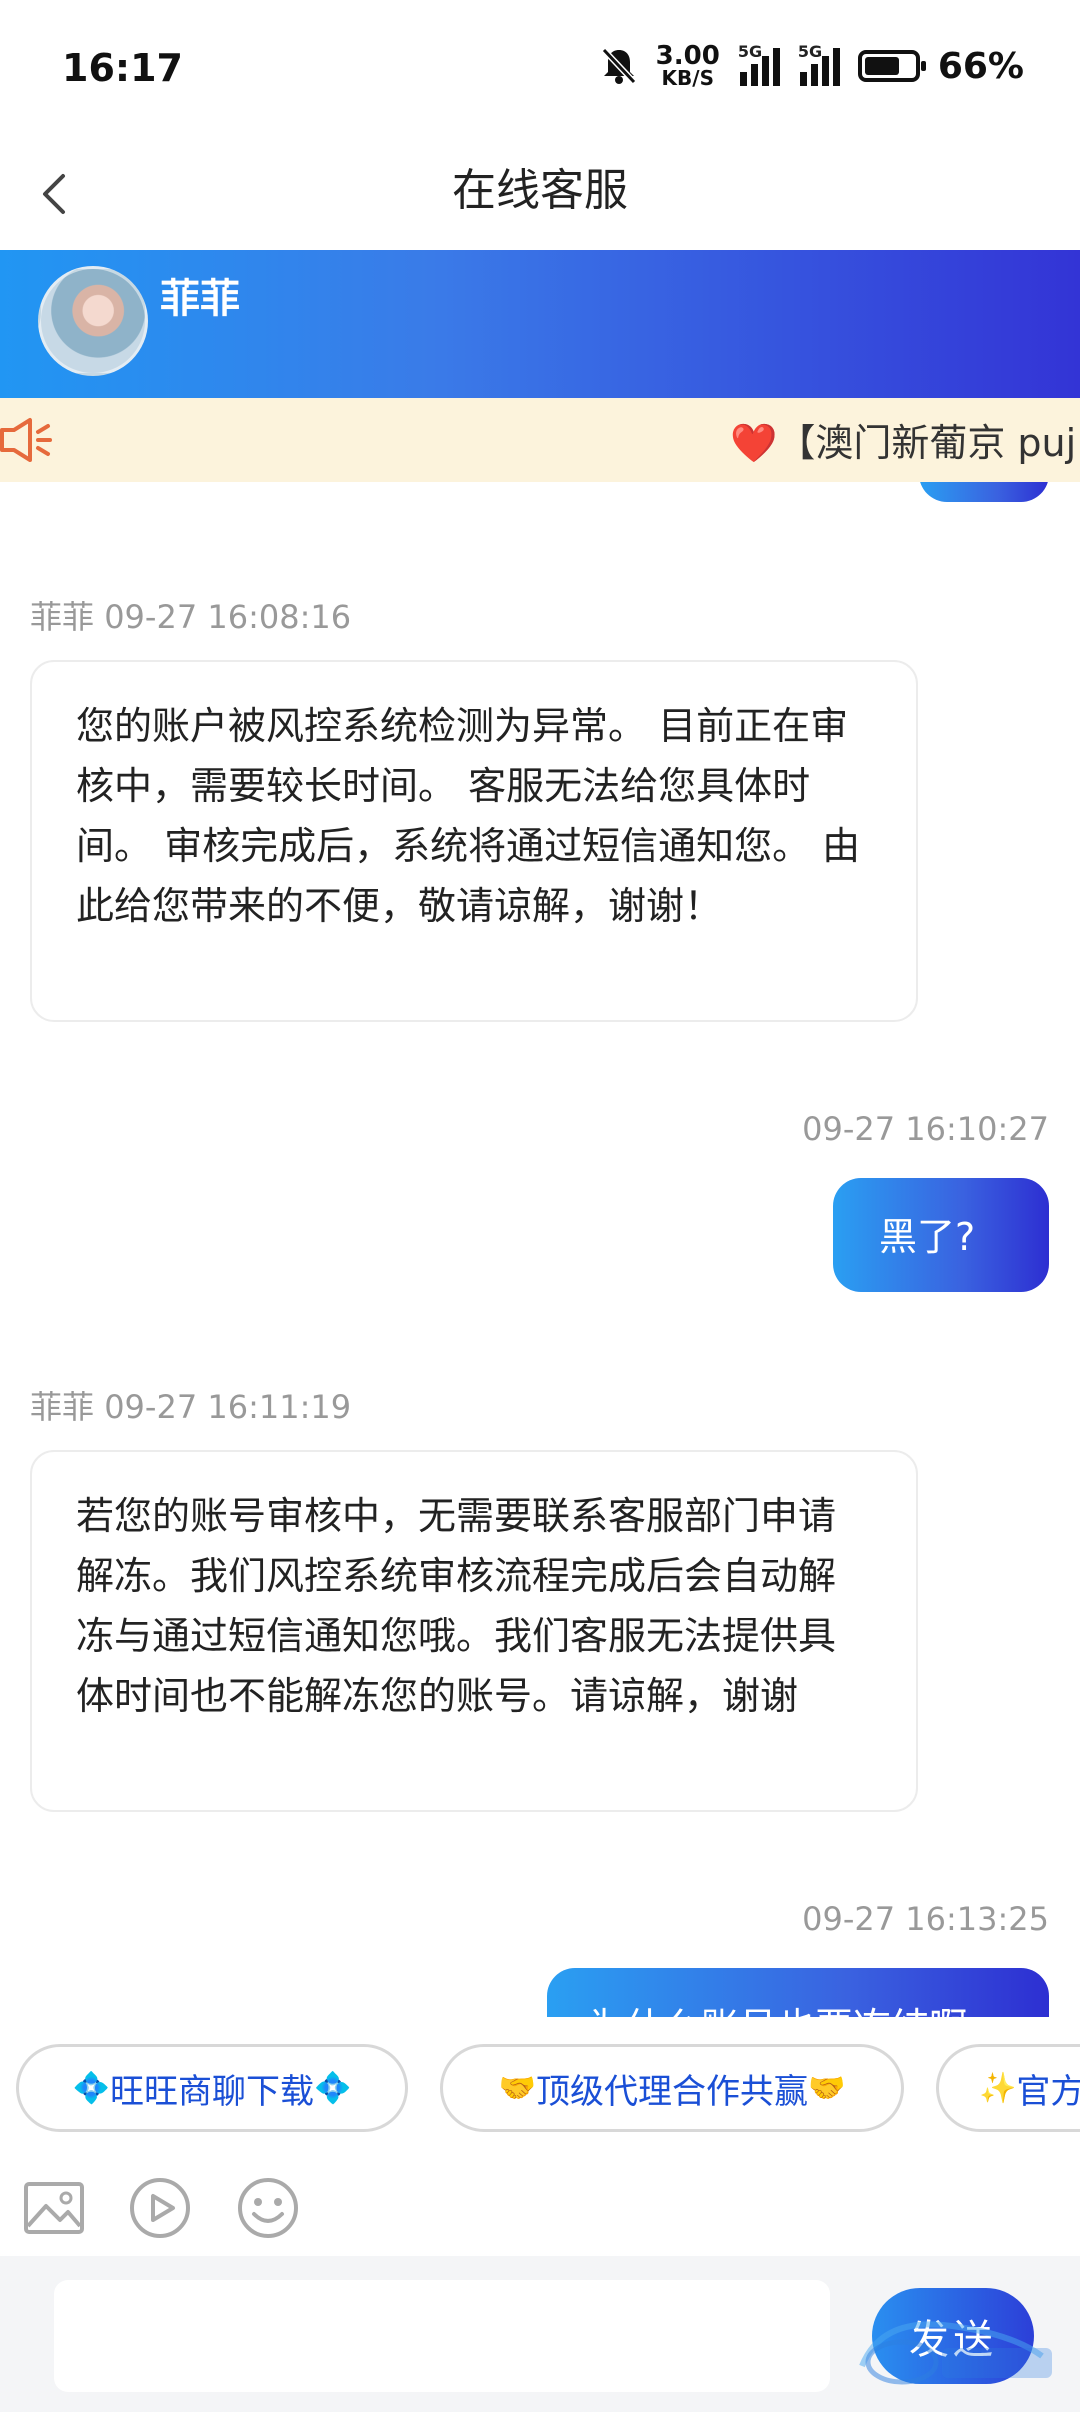  What do you see at coordinates (798, 1992) in the screenshot?
I see `message-bubble-outgoing: 为什么账号也要冻结啊` at bounding box center [798, 1992].